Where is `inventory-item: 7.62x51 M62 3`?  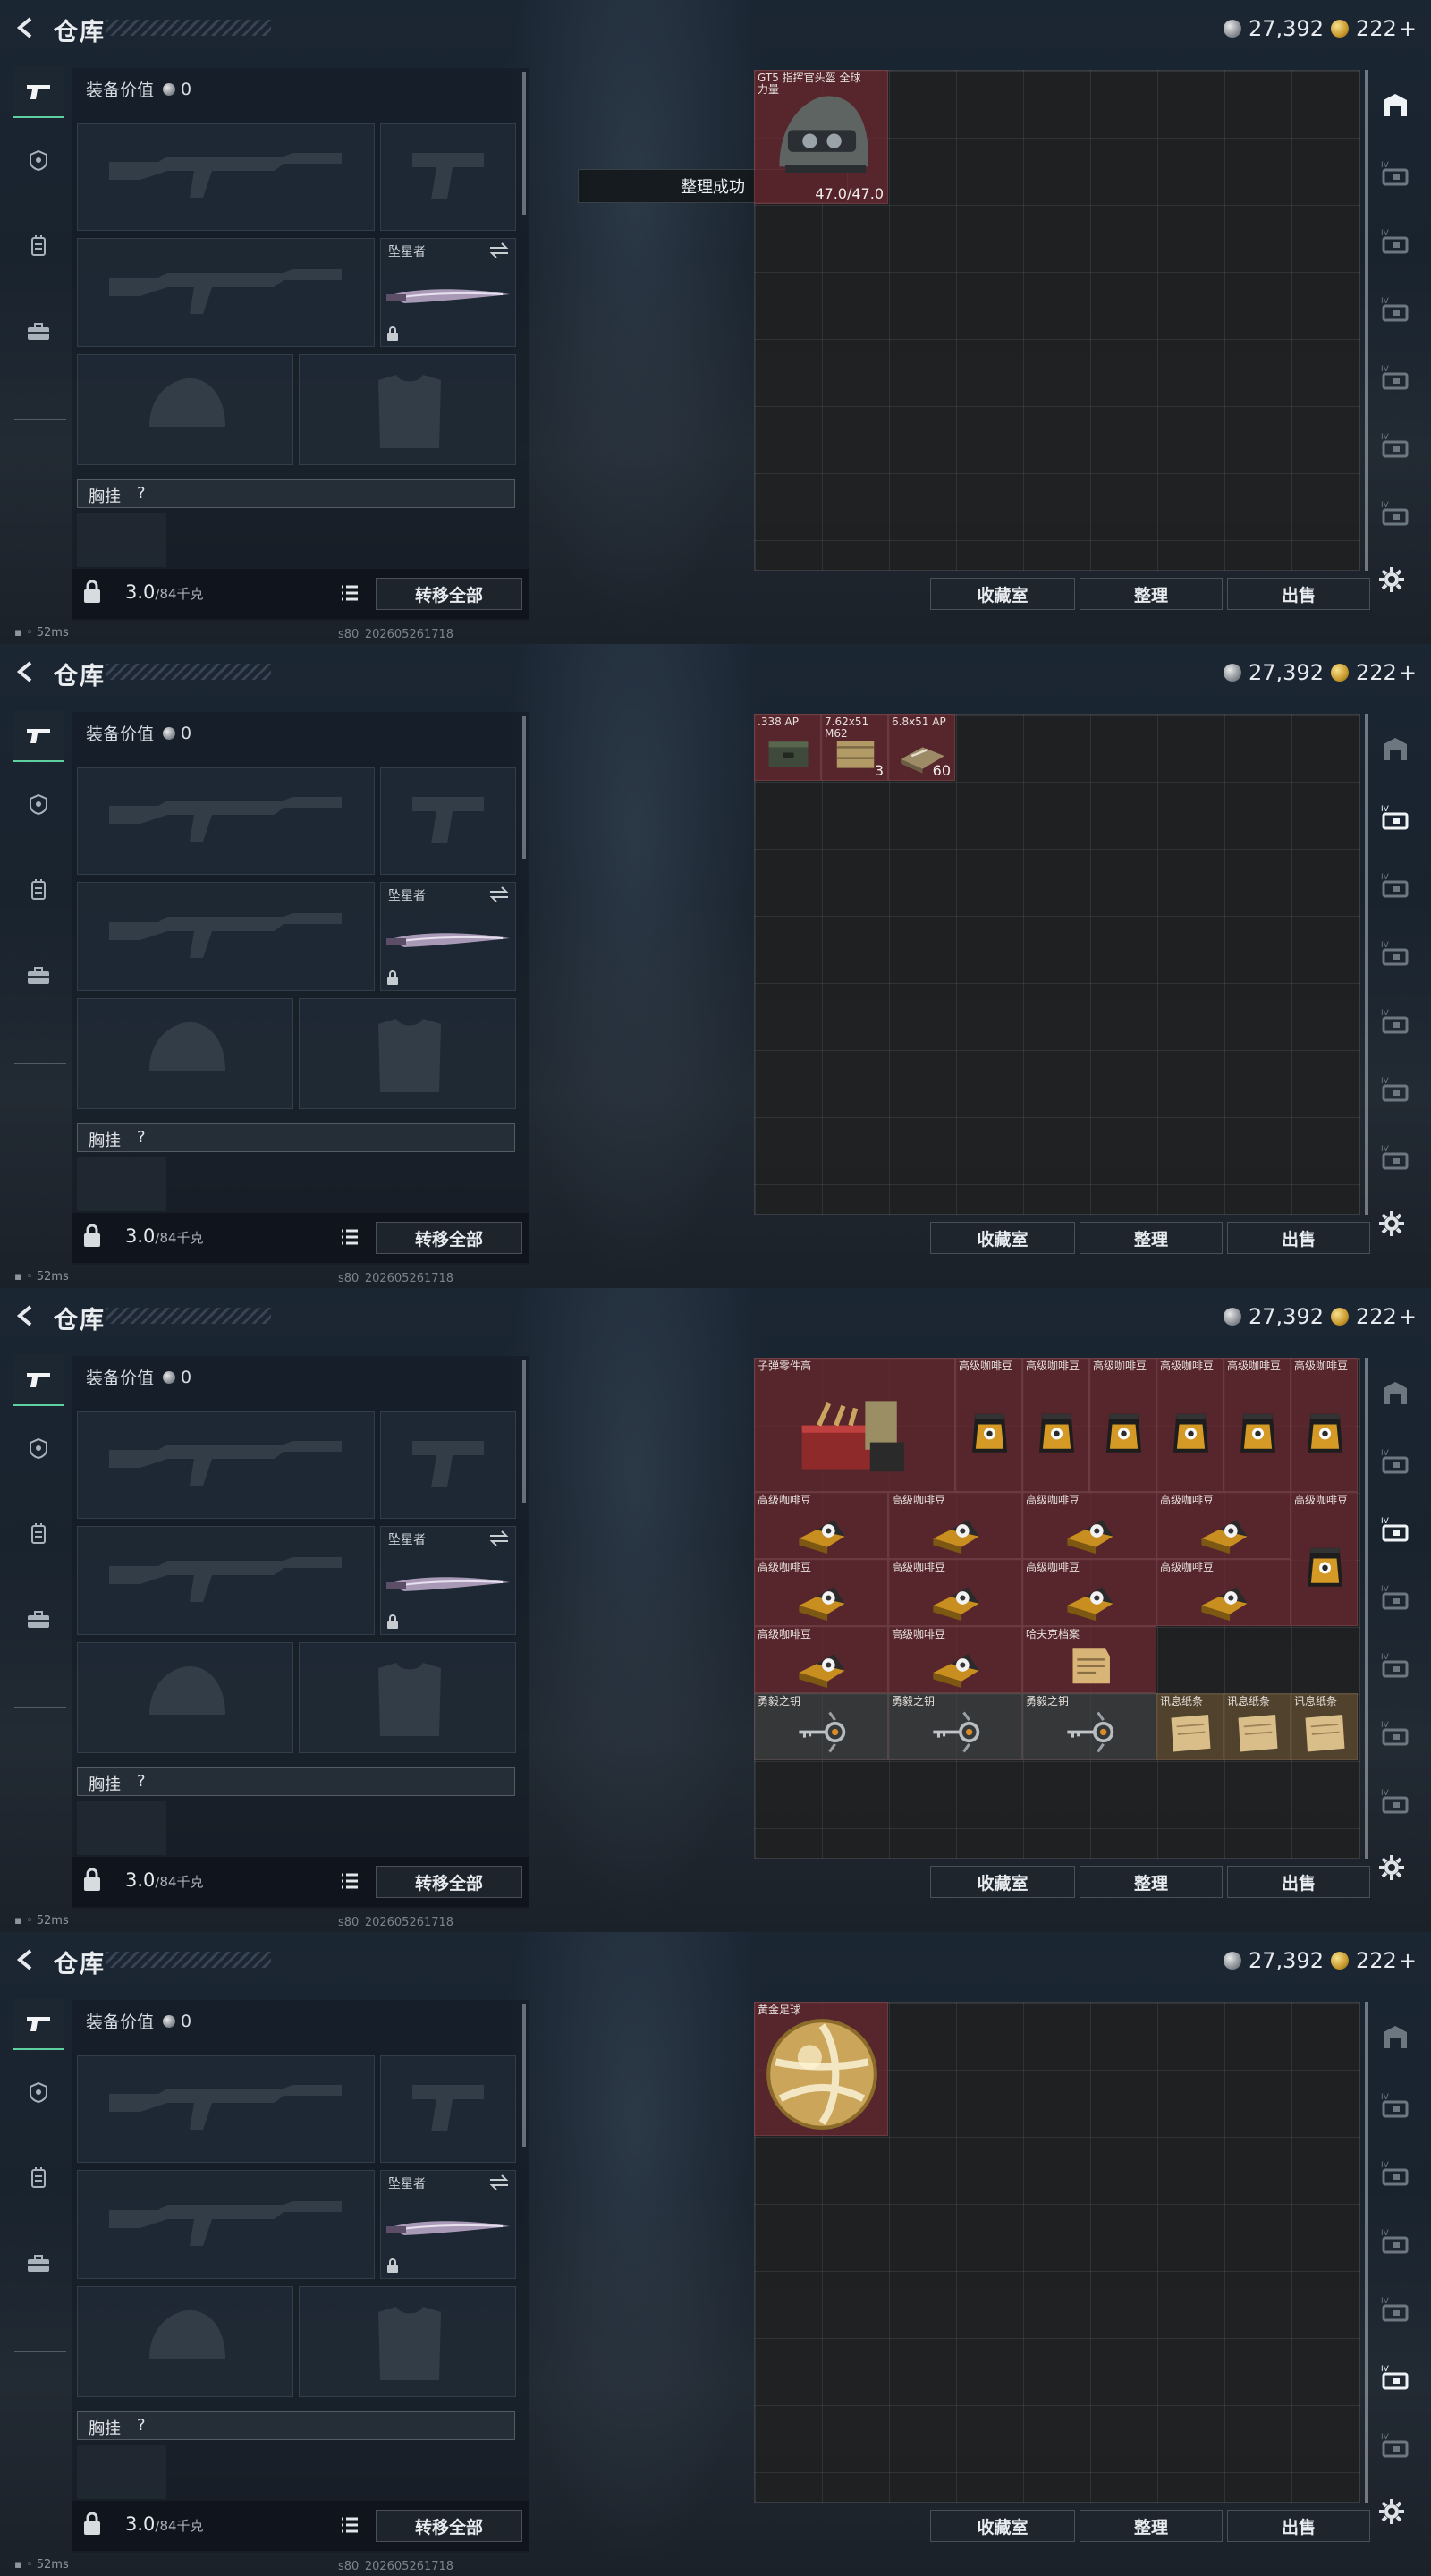
inventory-item: 7.62x51 M62 3 is located at coordinates (855, 747).